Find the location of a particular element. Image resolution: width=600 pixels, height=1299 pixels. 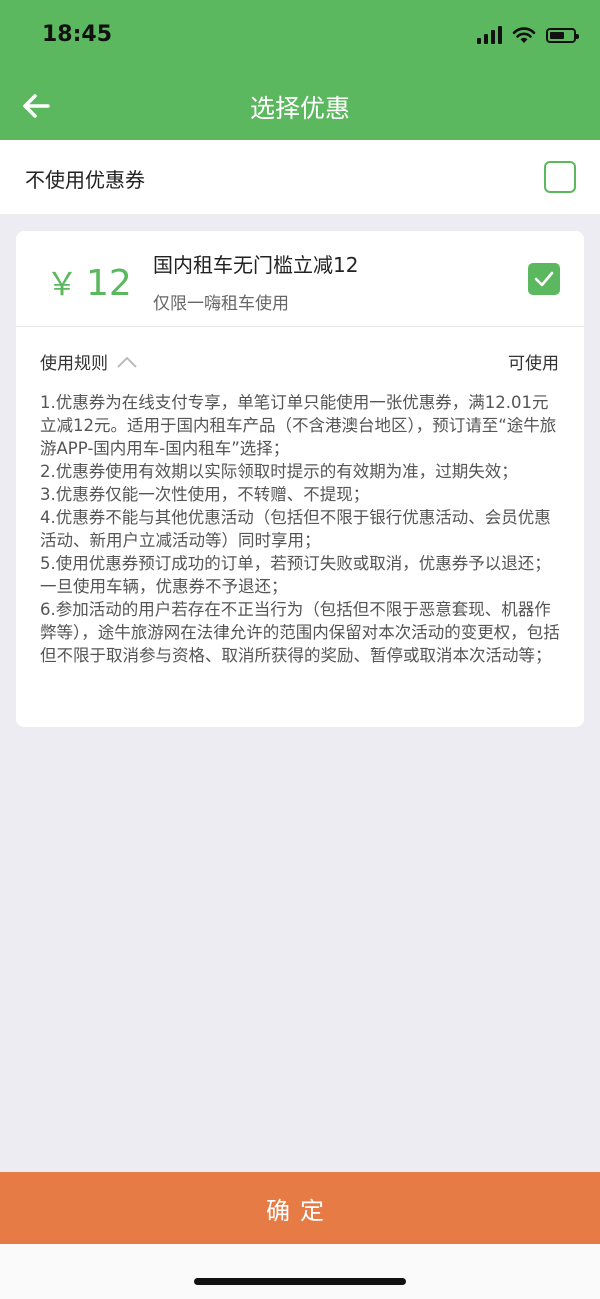

no-coupon-label: 不使用优惠券 is located at coordinates (85, 180).